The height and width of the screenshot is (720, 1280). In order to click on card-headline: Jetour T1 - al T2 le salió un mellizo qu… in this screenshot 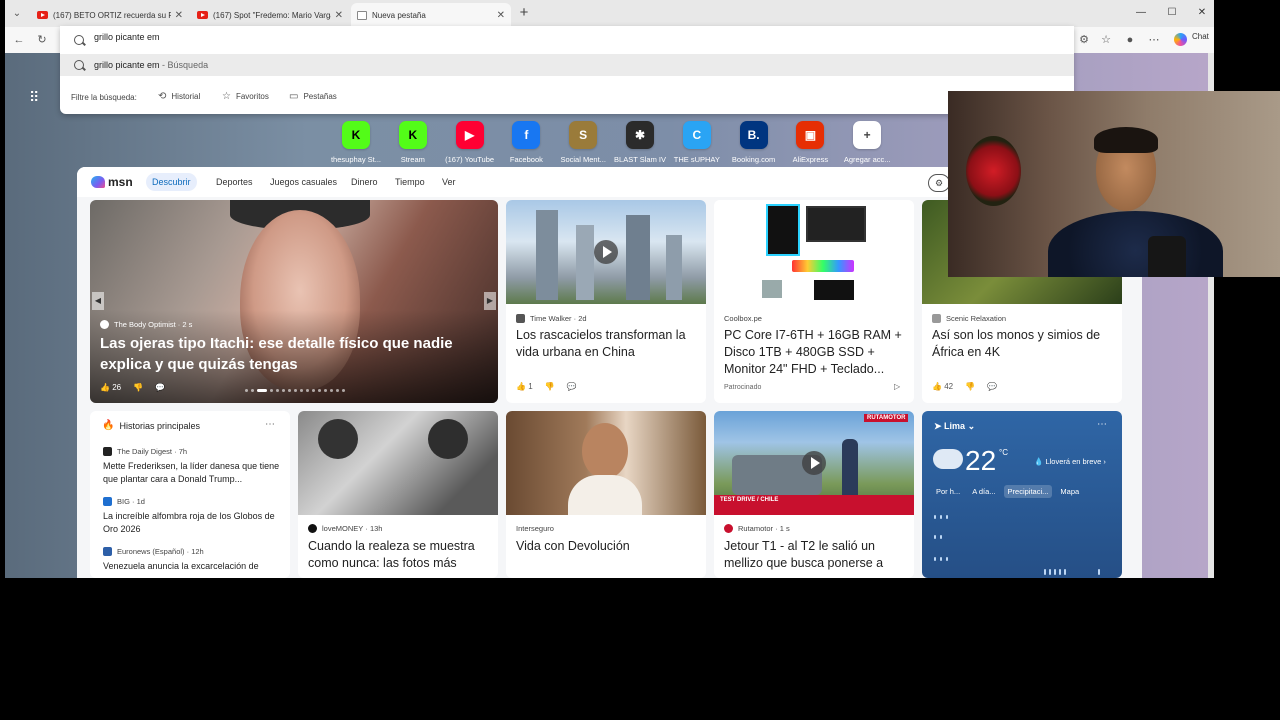, I will do `click(815, 555)`.